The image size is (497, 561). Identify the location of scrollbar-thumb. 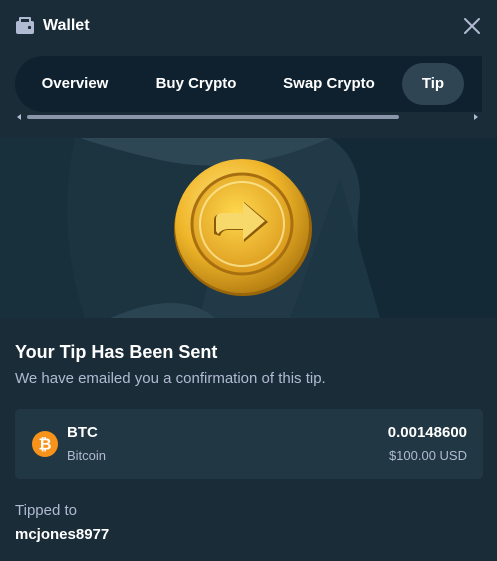
(213, 117).